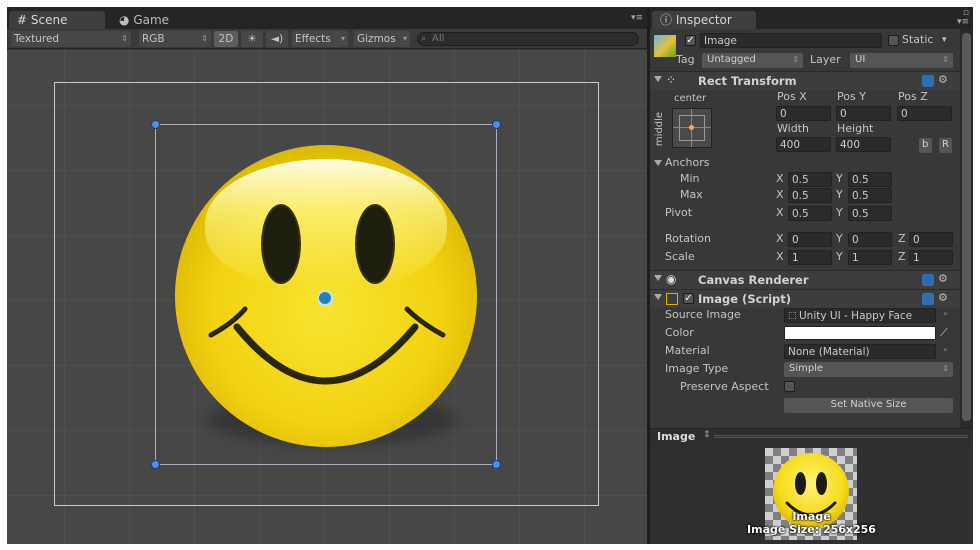 This screenshot has width=980, height=550. What do you see at coordinates (924, 113) in the screenshot?
I see `pos-z-field: 0` at bounding box center [924, 113].